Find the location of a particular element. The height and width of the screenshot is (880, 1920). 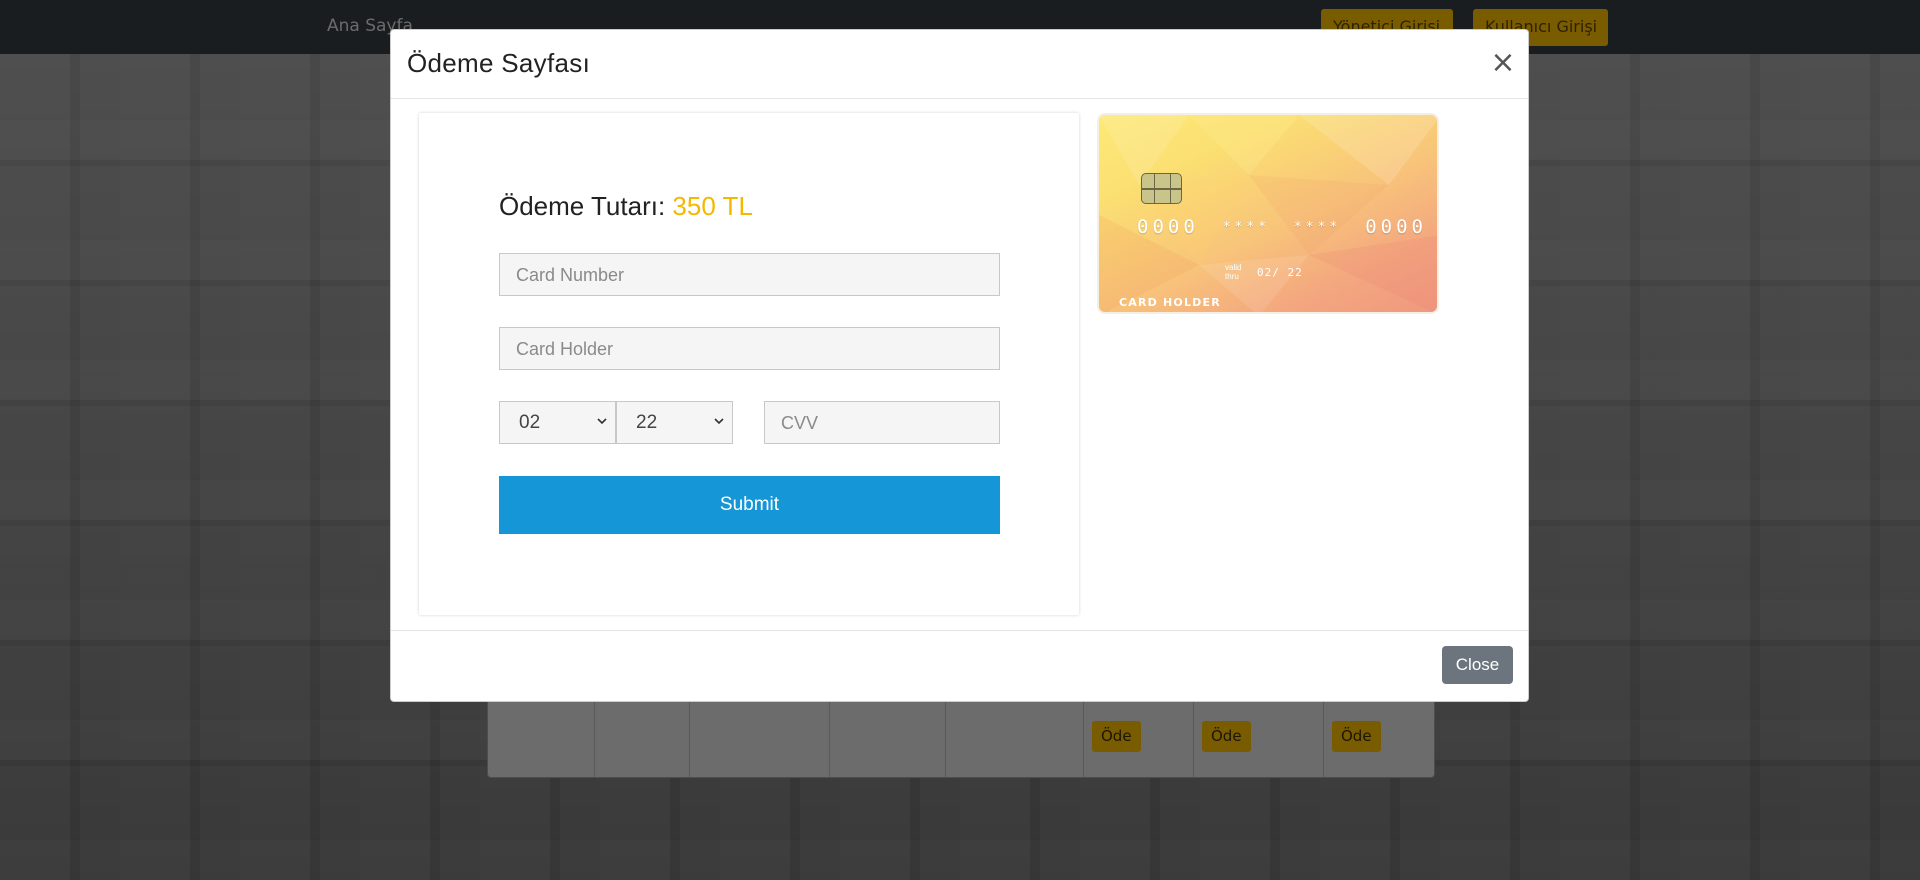

amount-label: Ödeme Tutarı: is located at coordinates (582, 206).